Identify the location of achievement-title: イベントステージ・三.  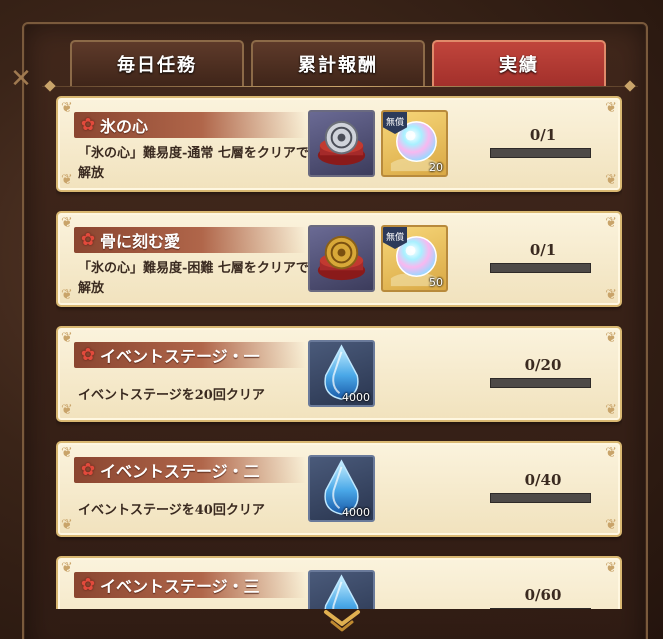
(180, 586).